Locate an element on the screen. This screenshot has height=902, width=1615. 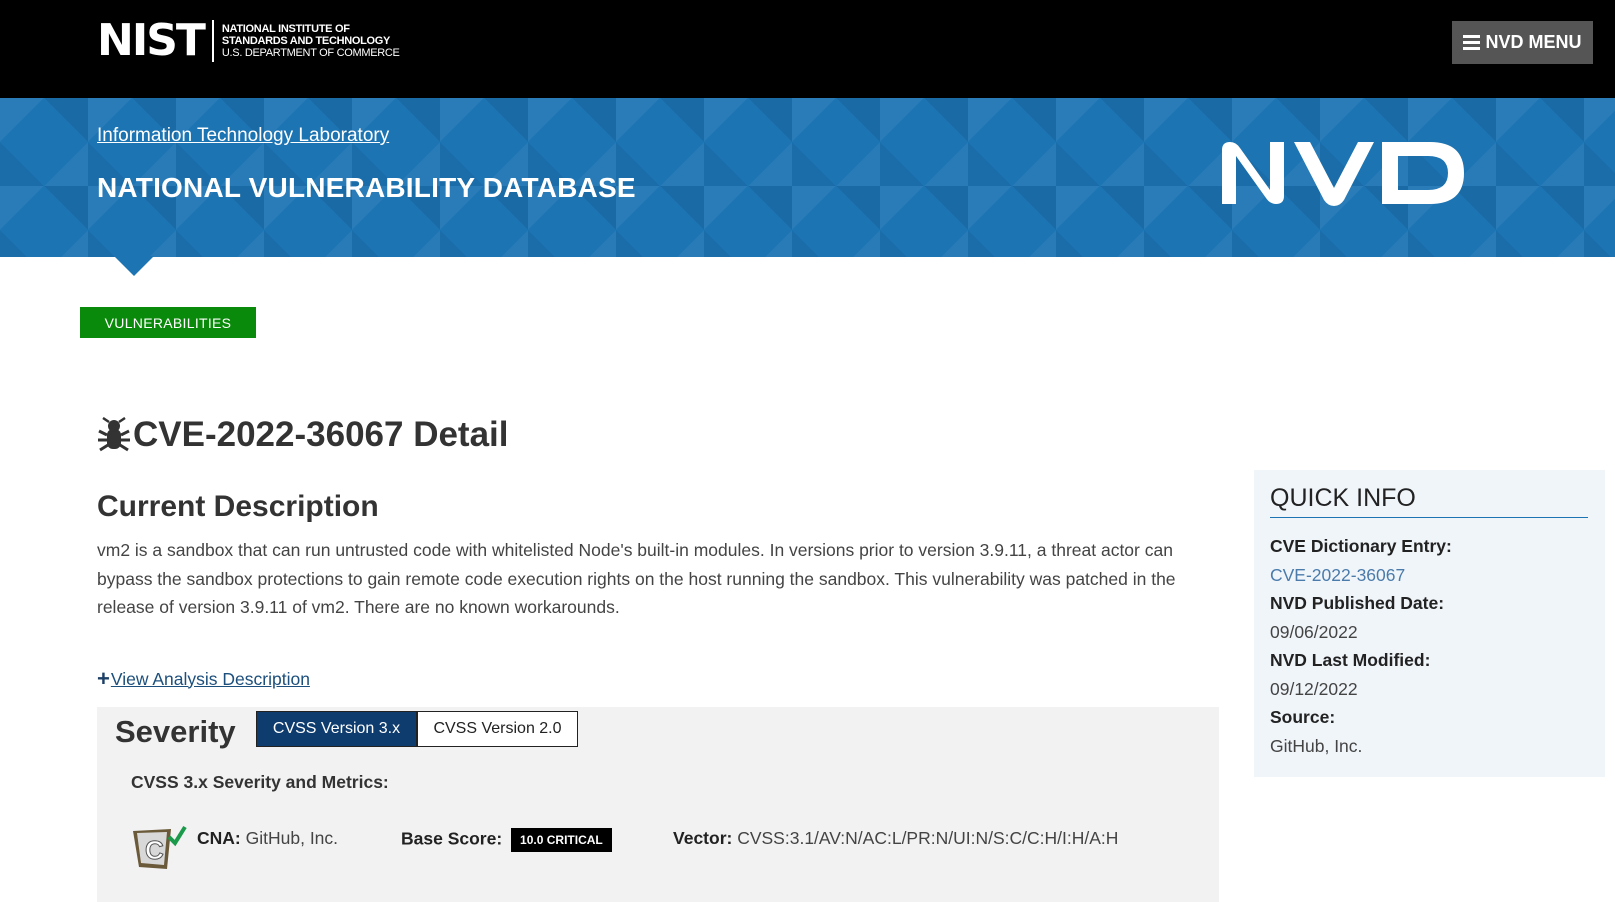
severity-heading: Severity is located at coordinates (175, 731).